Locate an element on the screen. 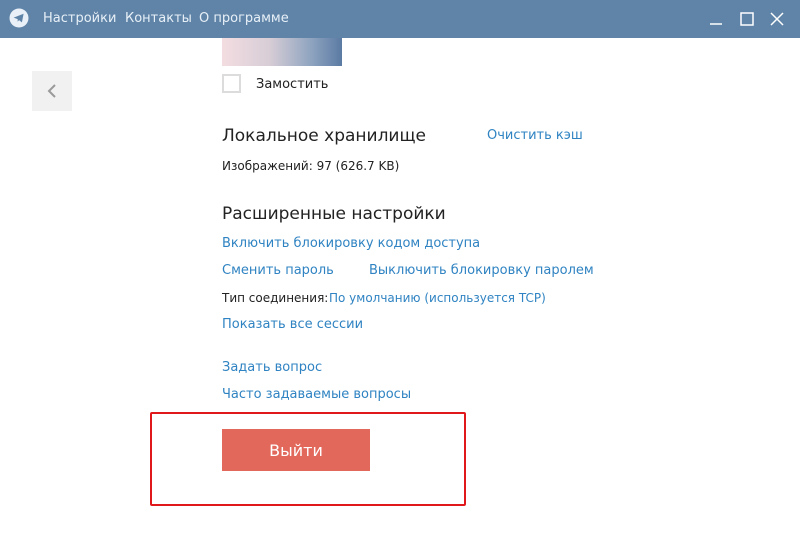 This screenshot has height=536, width=800. menu-contacts: Контакты is located at coordinates (158, 18).